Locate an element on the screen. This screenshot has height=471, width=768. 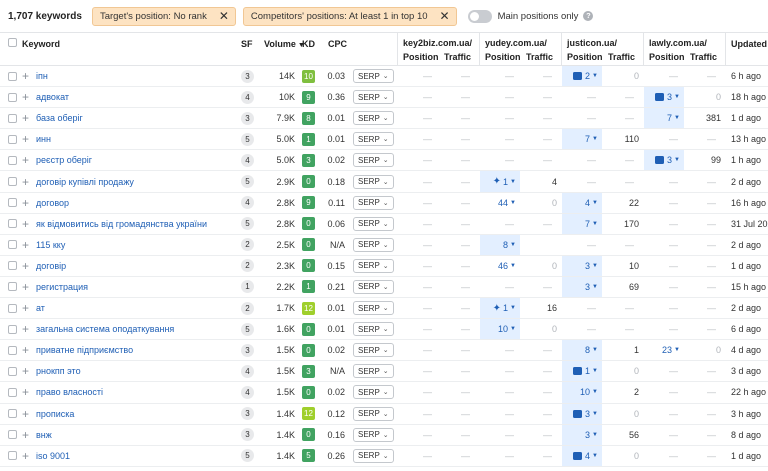
col-keyword: Keyword is located at coordinates (41, 44).